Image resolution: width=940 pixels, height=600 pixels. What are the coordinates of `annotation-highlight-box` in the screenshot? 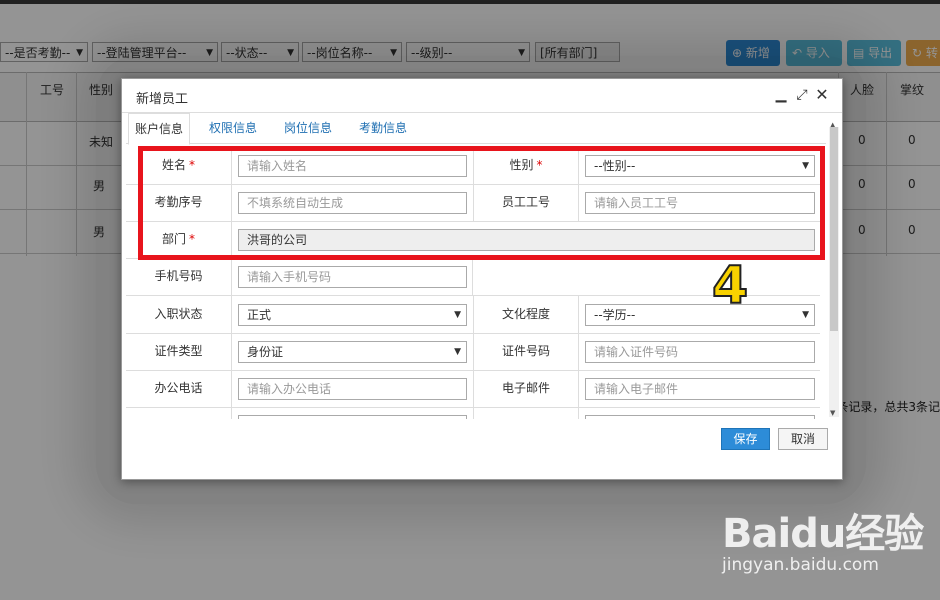 It's located at (481, 203).